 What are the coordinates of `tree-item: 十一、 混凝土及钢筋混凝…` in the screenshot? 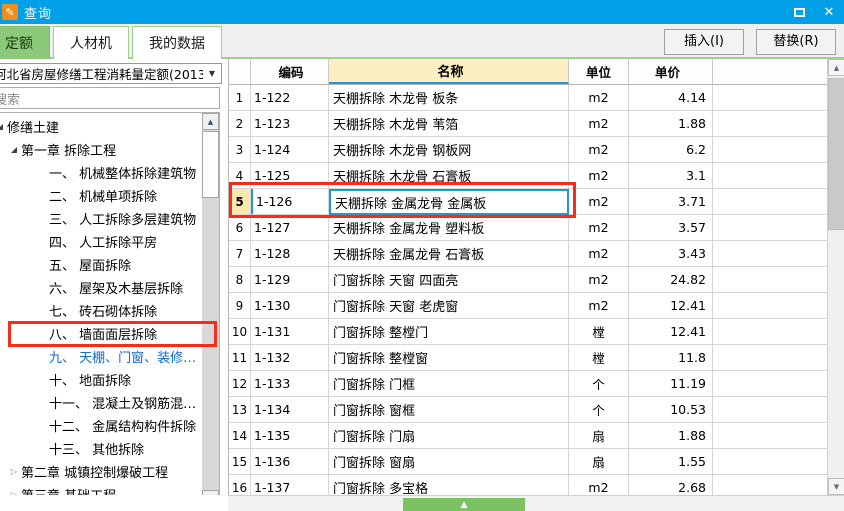 It's located at (100, 402).